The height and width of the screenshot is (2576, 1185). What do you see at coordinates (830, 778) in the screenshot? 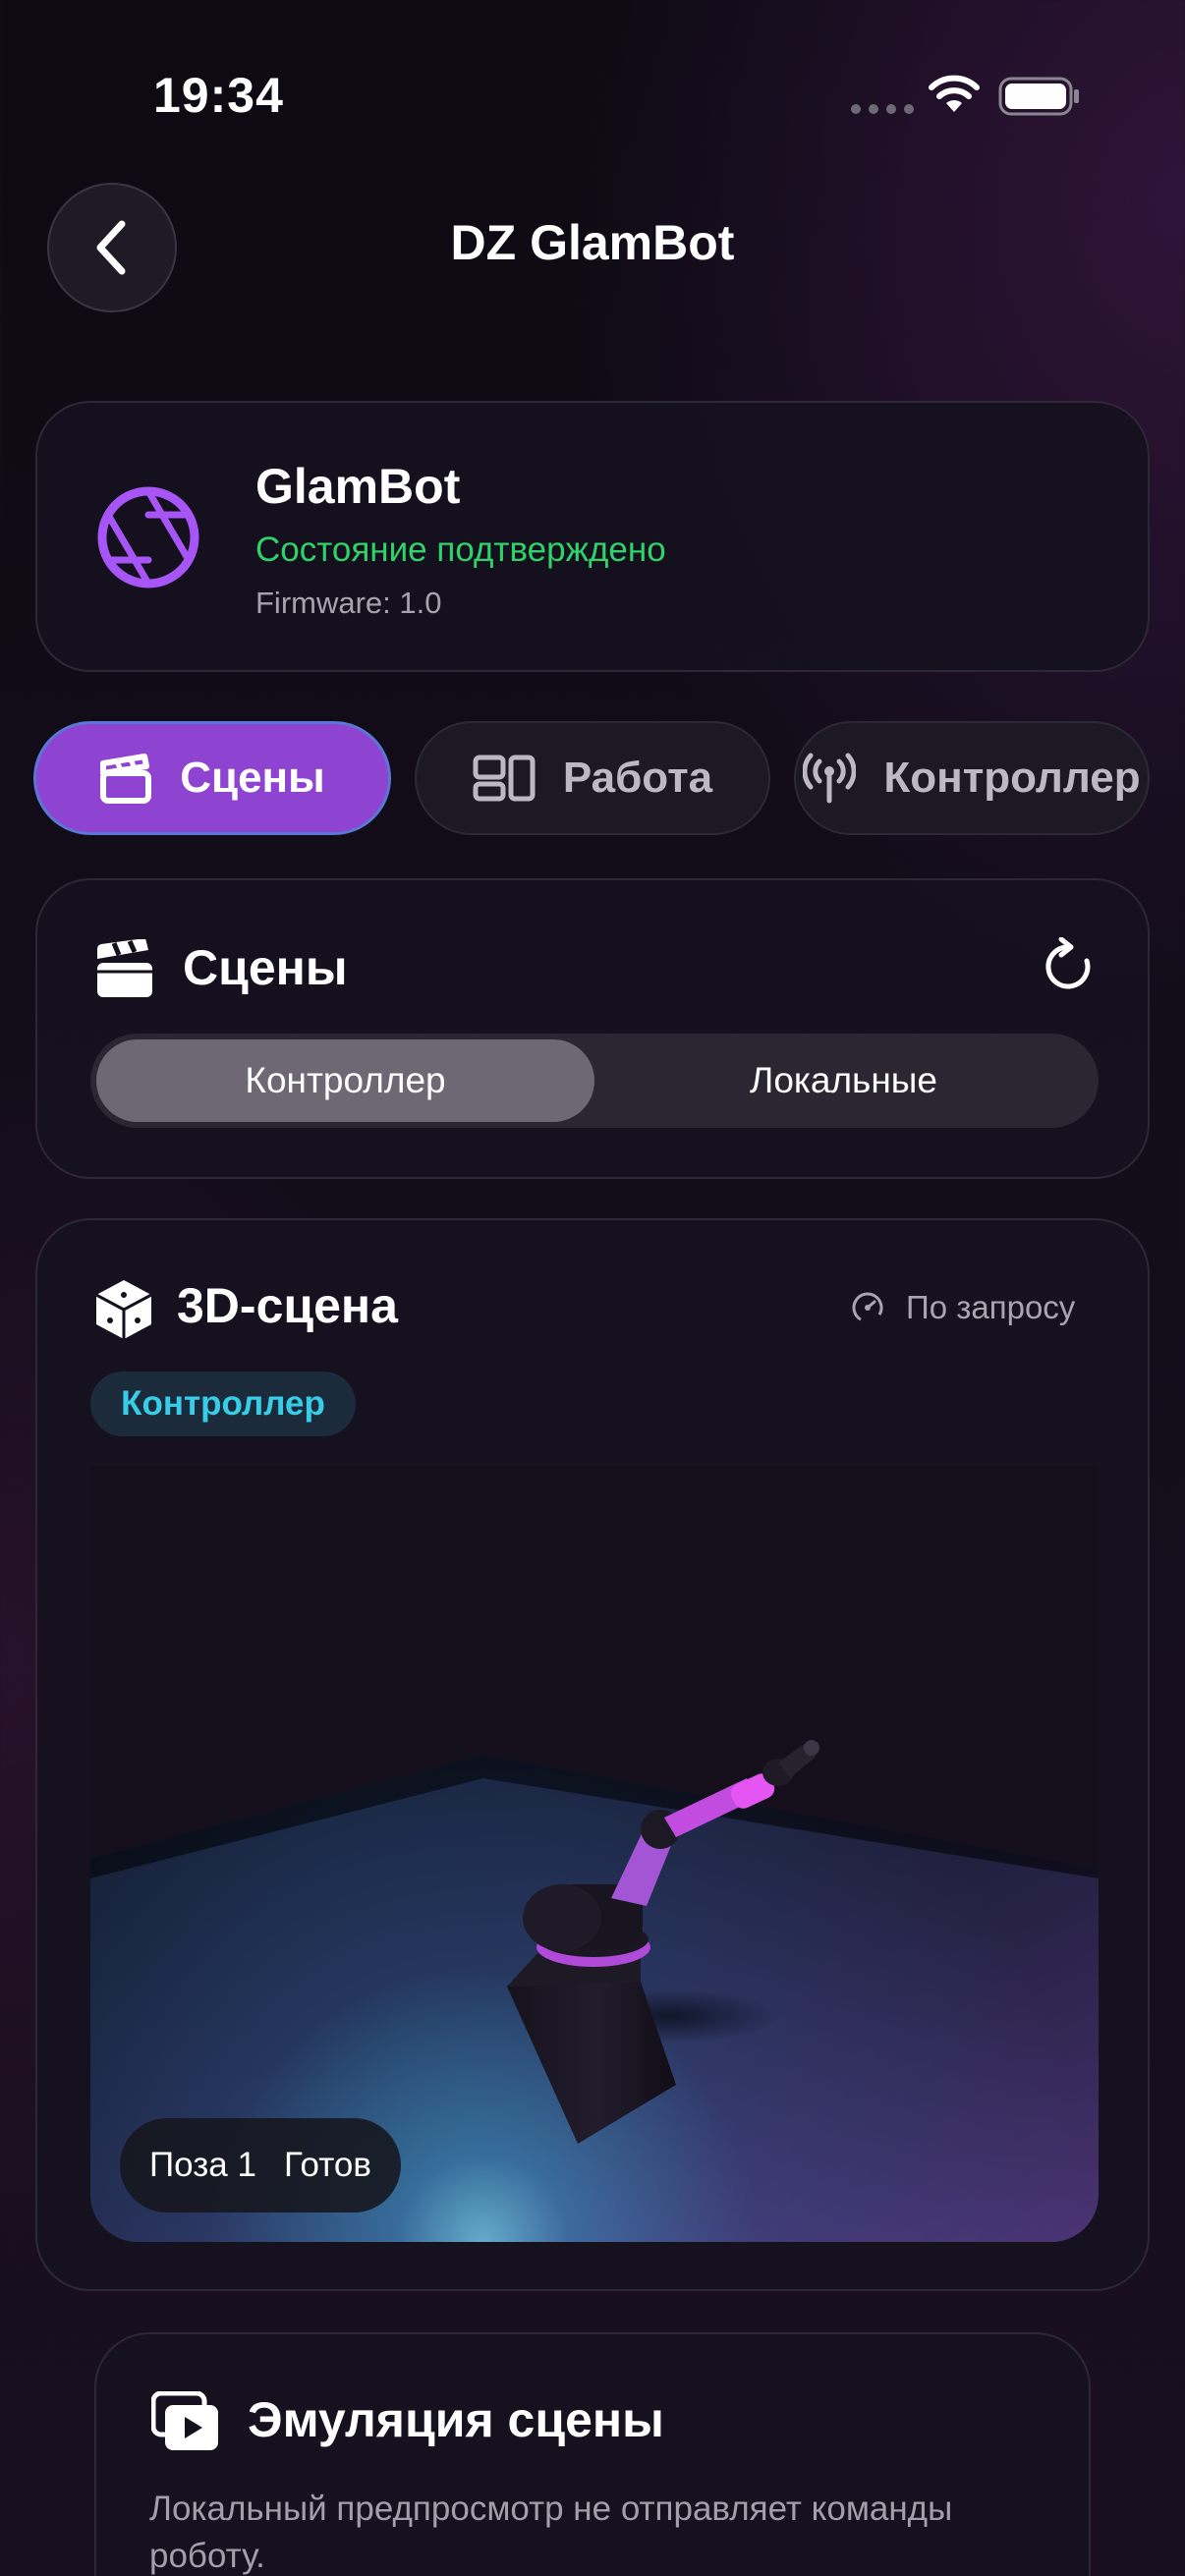
I see `antenna-icon` at bounding box center [830, 778].